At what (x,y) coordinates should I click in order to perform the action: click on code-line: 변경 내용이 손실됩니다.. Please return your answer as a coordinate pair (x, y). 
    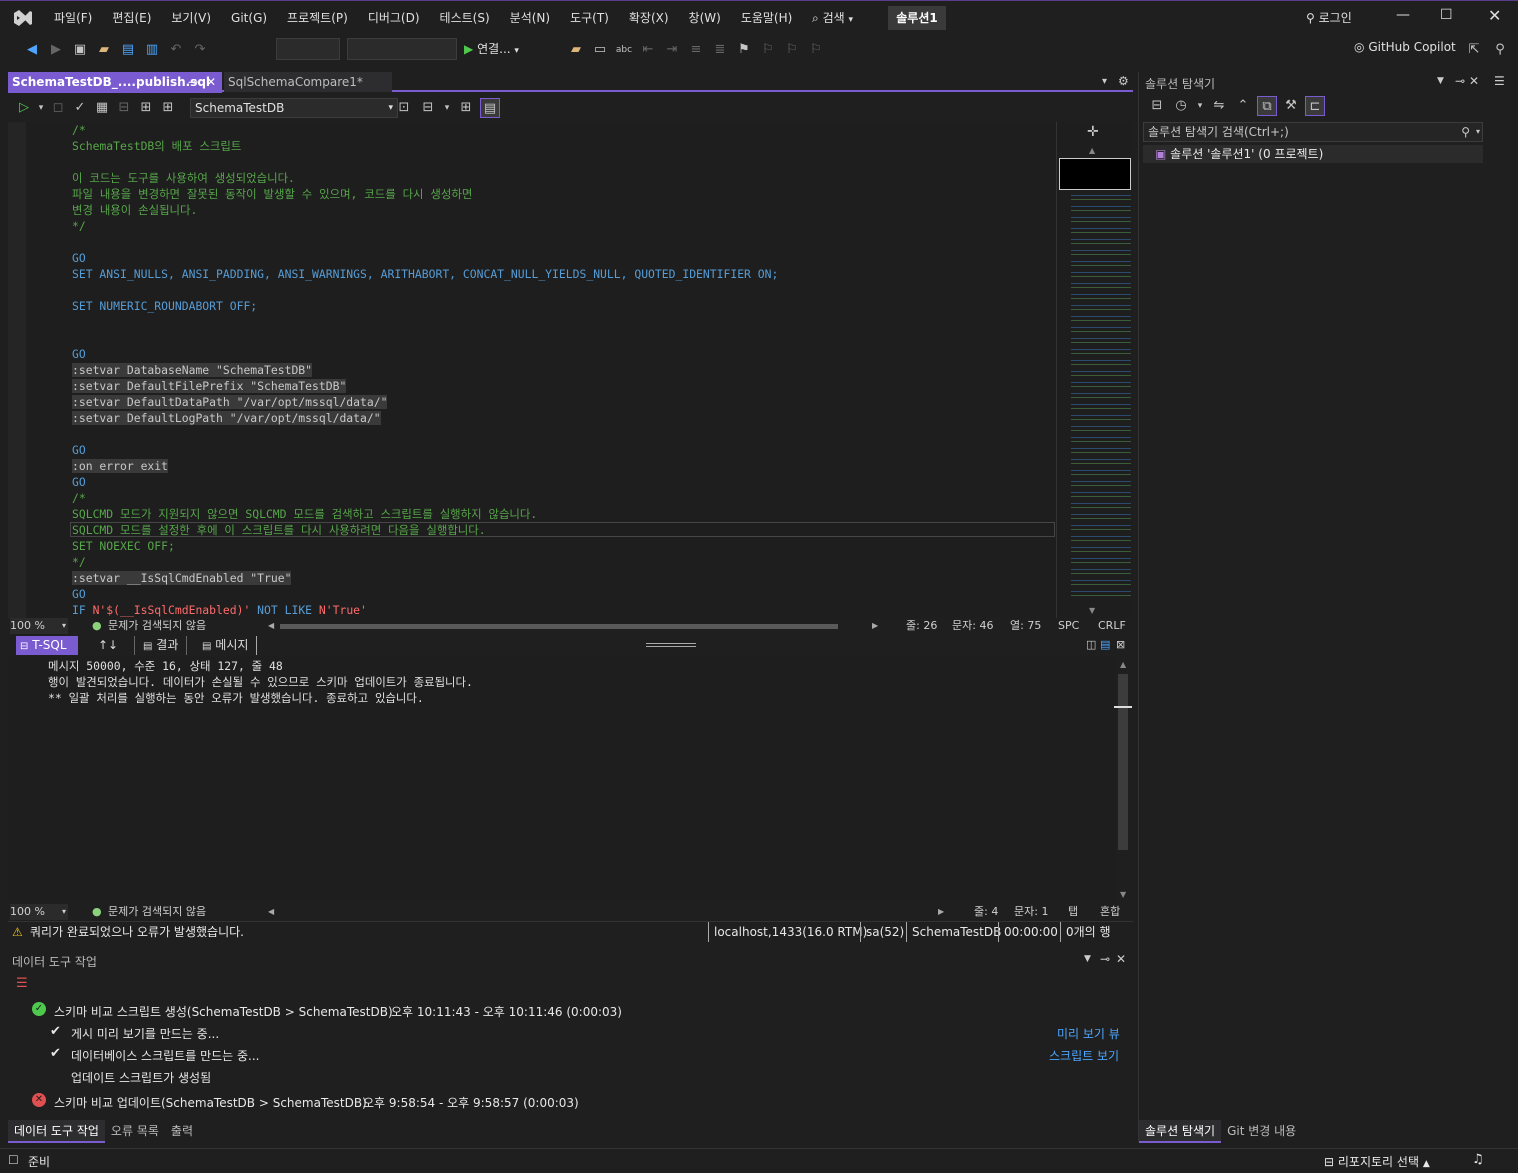
    Looking at the image, I should click on (134, 210).